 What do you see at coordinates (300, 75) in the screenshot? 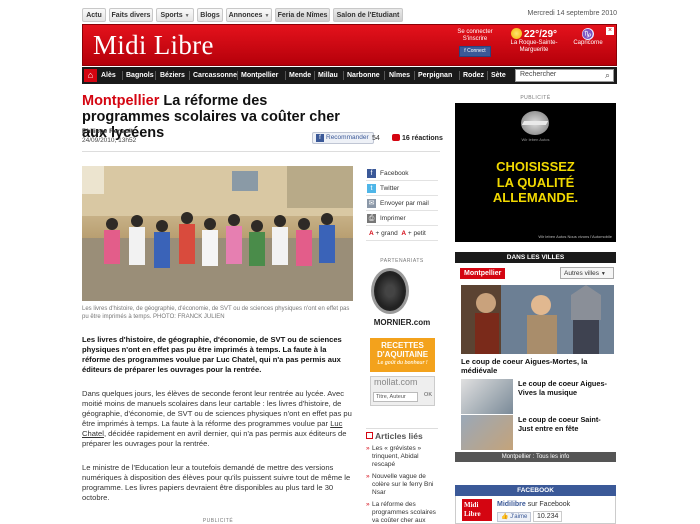
I see `city-mende: Mende` at bounding box center [300, 75].